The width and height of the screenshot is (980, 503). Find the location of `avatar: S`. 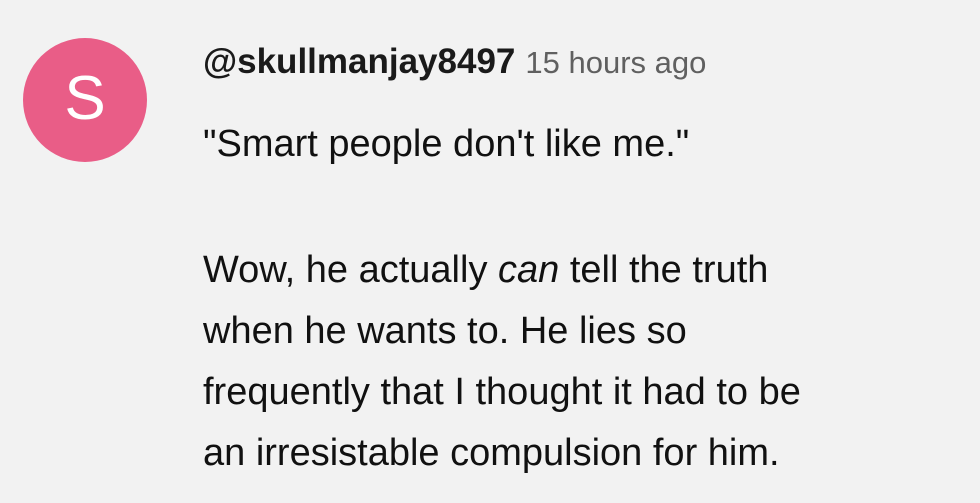

avatar: S is located at coordinates (85, 100).